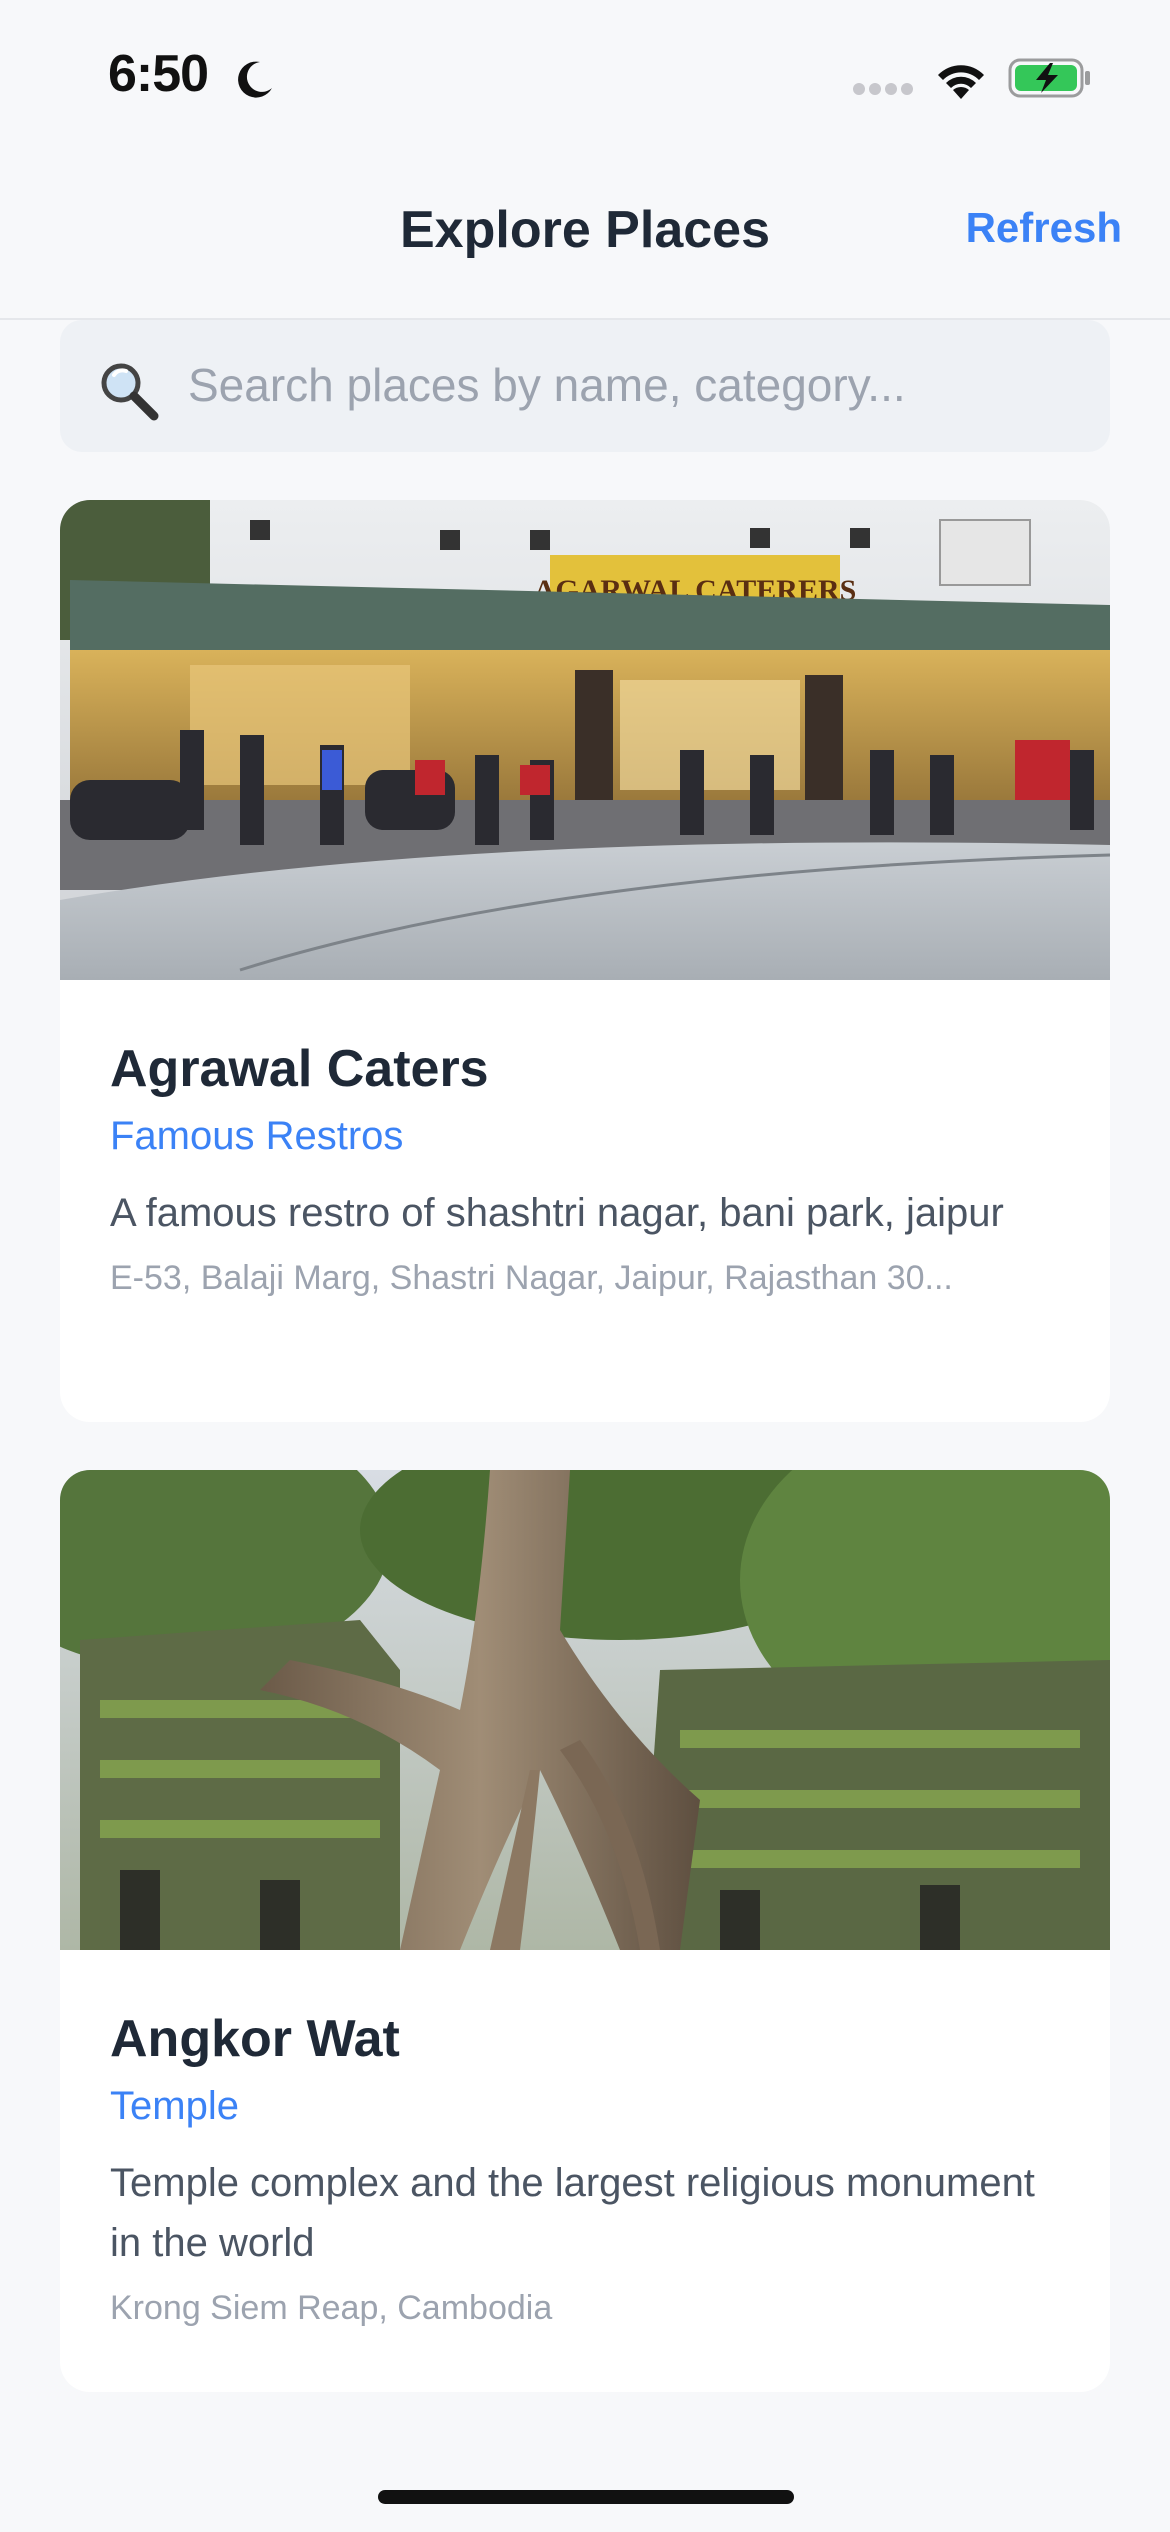 The width and height of the screenshot is (1170, 2532). What do you see at coordinates (884, 91) in the screenshot?
I see `cellular-signal-icon` at bounding box center [884, 91].